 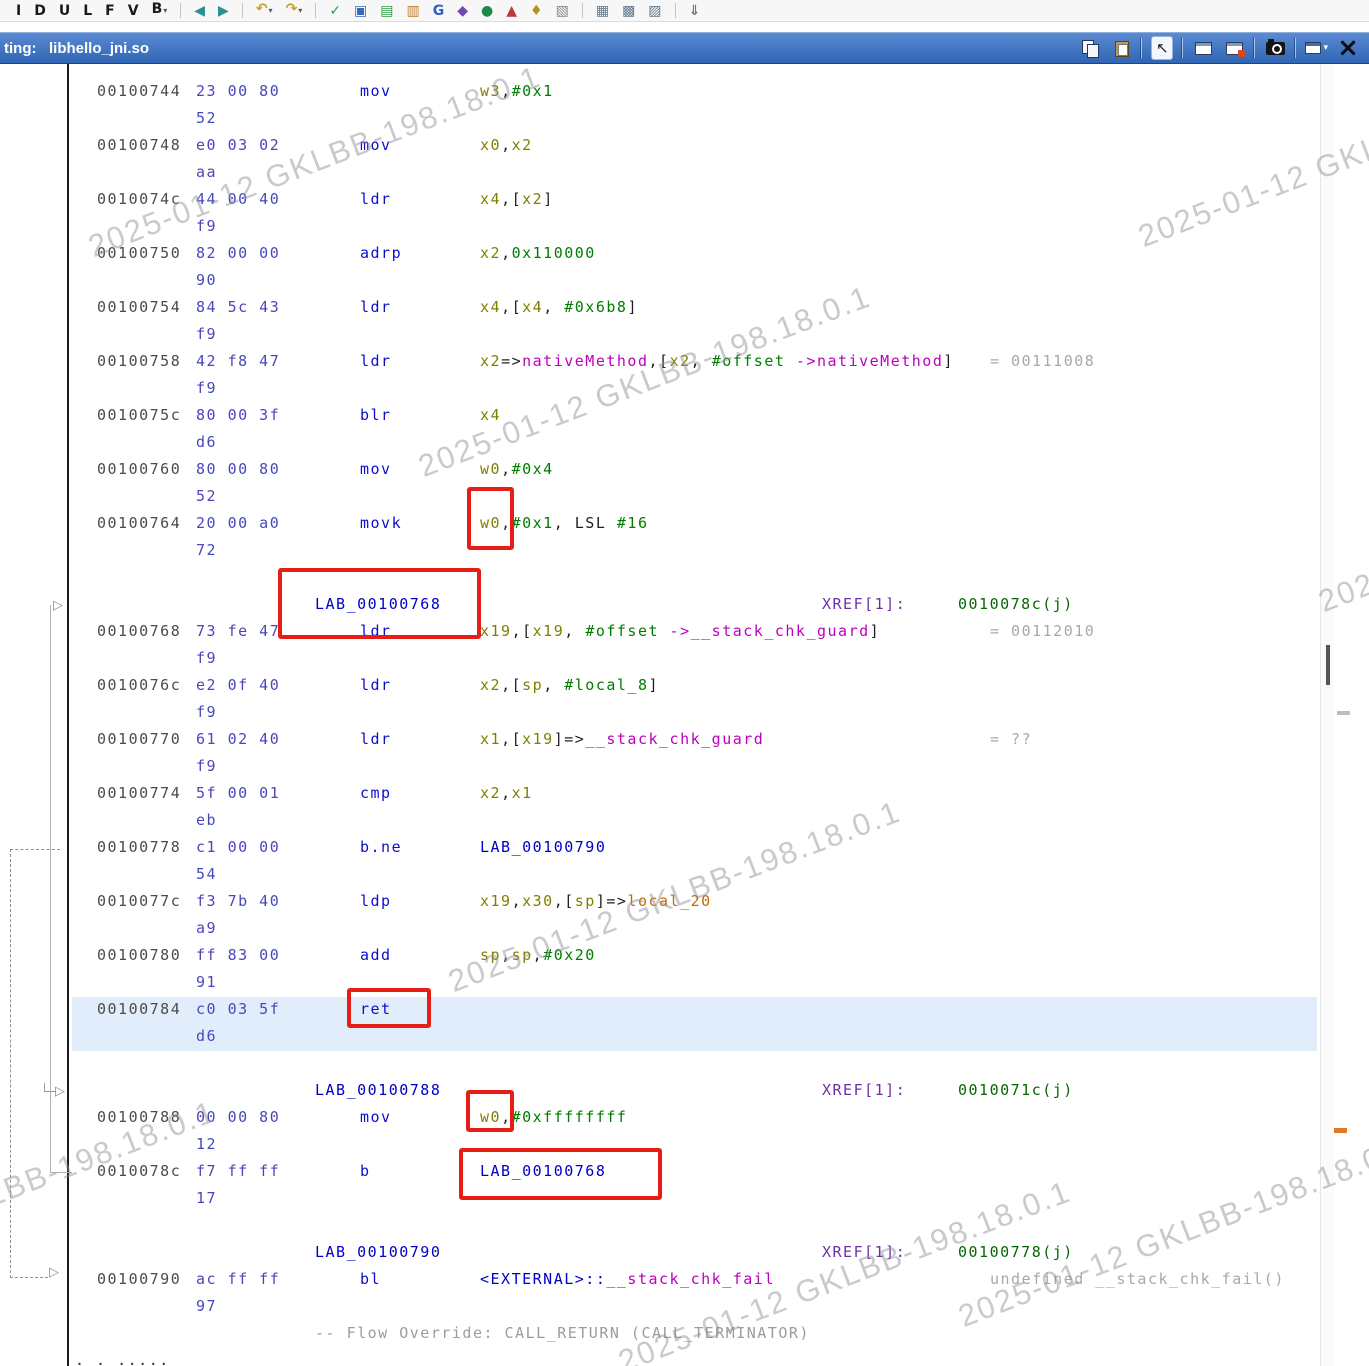 What do you see at coordinates (543, 1279) in the screenshot?
I see `operand-token: <EXTERNAL>::` at bounding box center [543, 1279].